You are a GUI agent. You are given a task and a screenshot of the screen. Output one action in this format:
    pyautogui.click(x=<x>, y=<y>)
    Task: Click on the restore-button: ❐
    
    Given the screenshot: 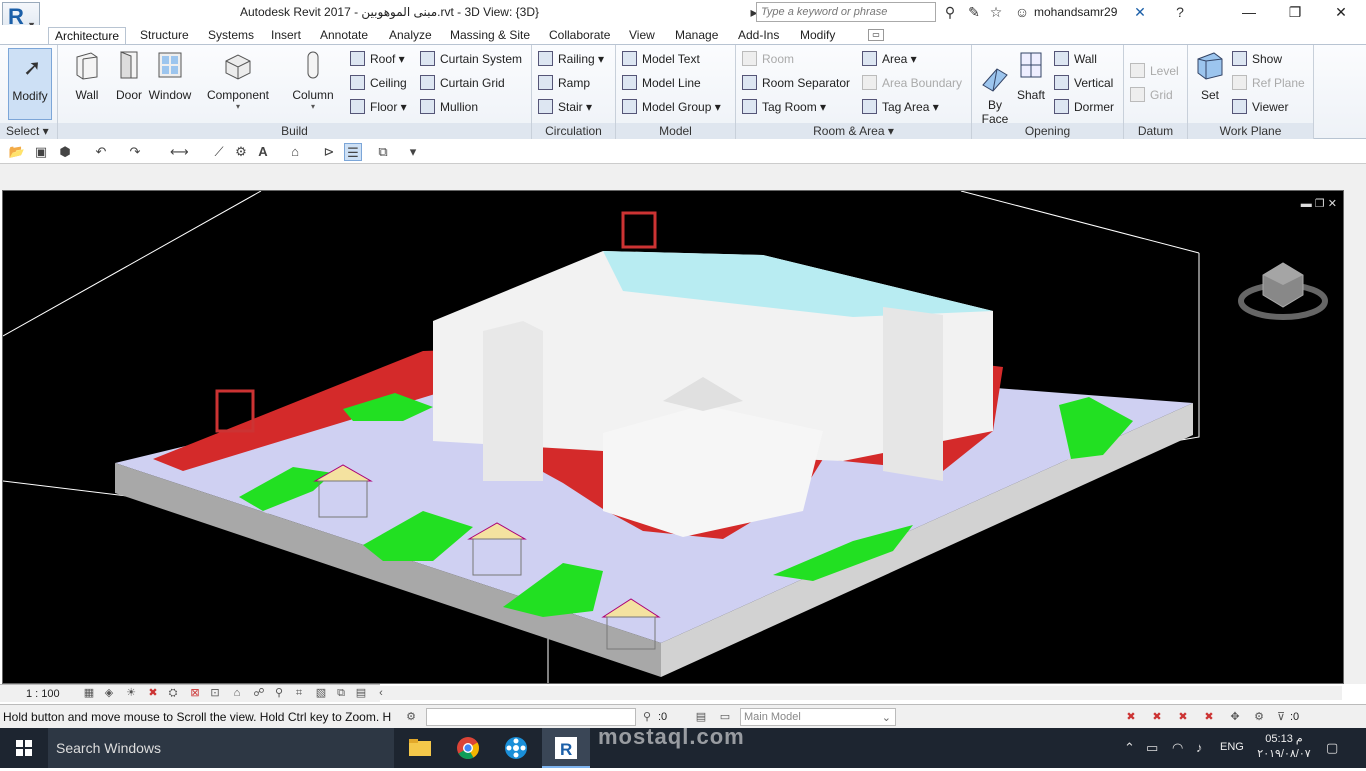 What is the action you would take?
    pyautogui.click(x=1295, y=12)
    